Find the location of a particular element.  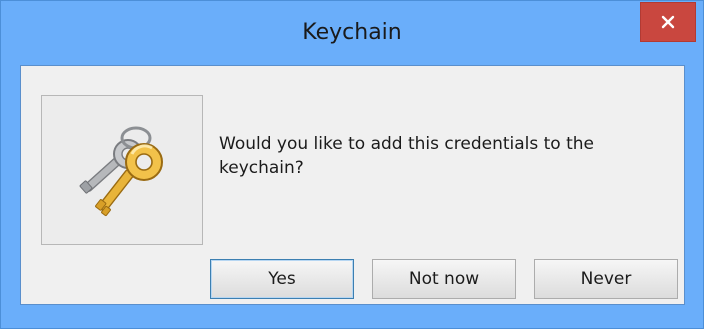

window-title: Keychain is located at coordinates (352, 32).